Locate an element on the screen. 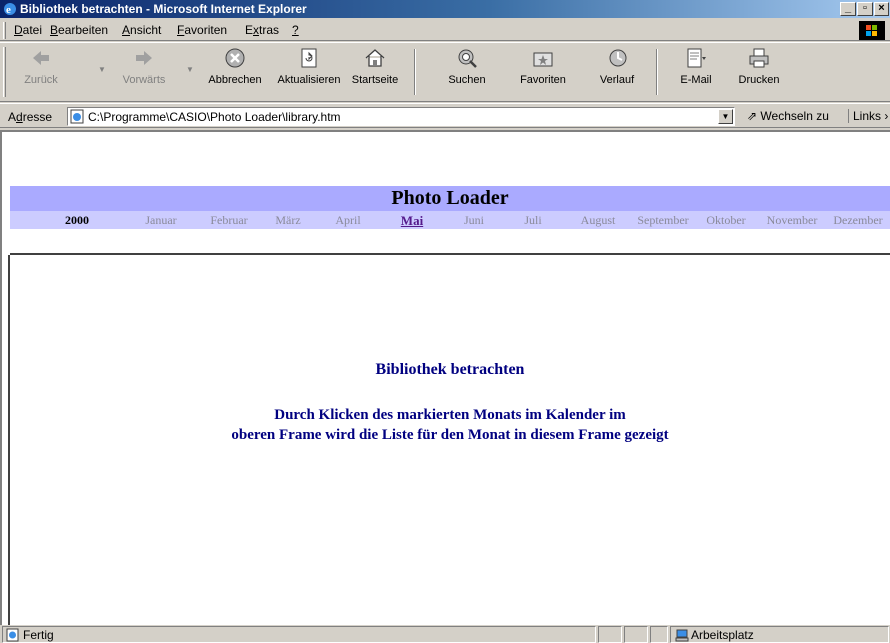 This screenshot has height=643, width=890. address-dropdown-button: ▼ is located at coordinates (725, 116).